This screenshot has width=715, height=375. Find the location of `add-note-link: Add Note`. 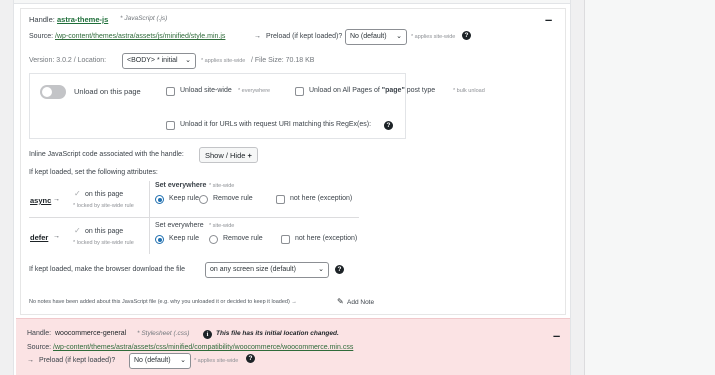

add-note-link: Add Note is located at coordinates (360, 302).